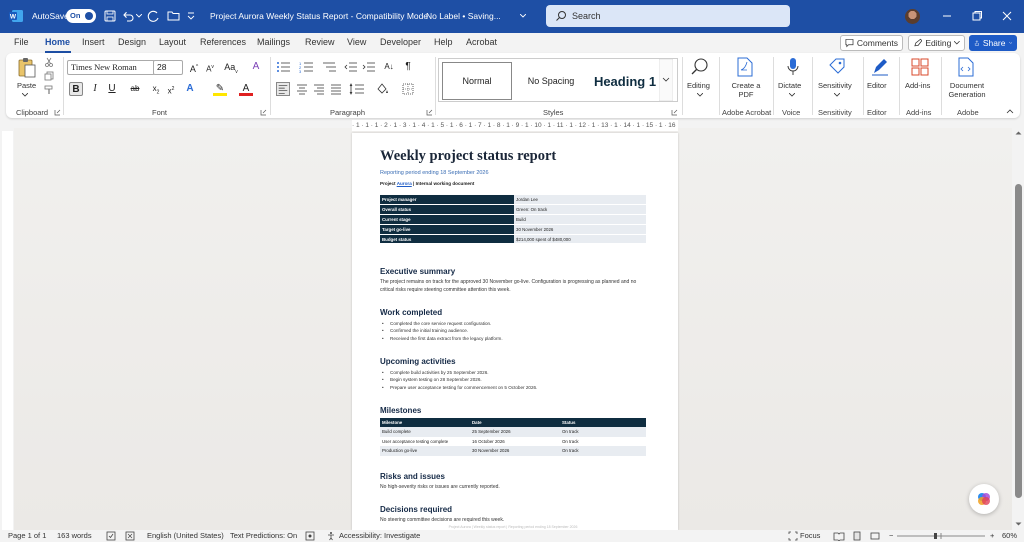  I want to click on font-color-icon: A, so click(246, 89).